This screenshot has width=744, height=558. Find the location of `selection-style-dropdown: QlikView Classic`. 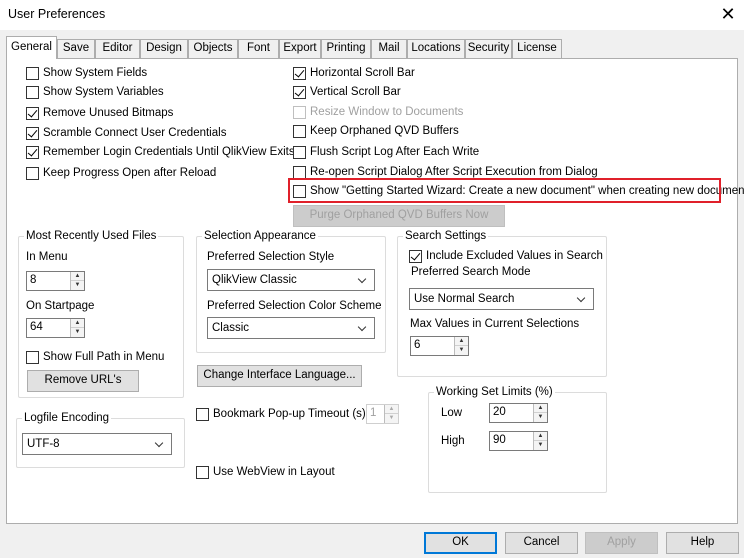

selection-style-dropdown: QlikView Classic is located at coordinates (291, 280).